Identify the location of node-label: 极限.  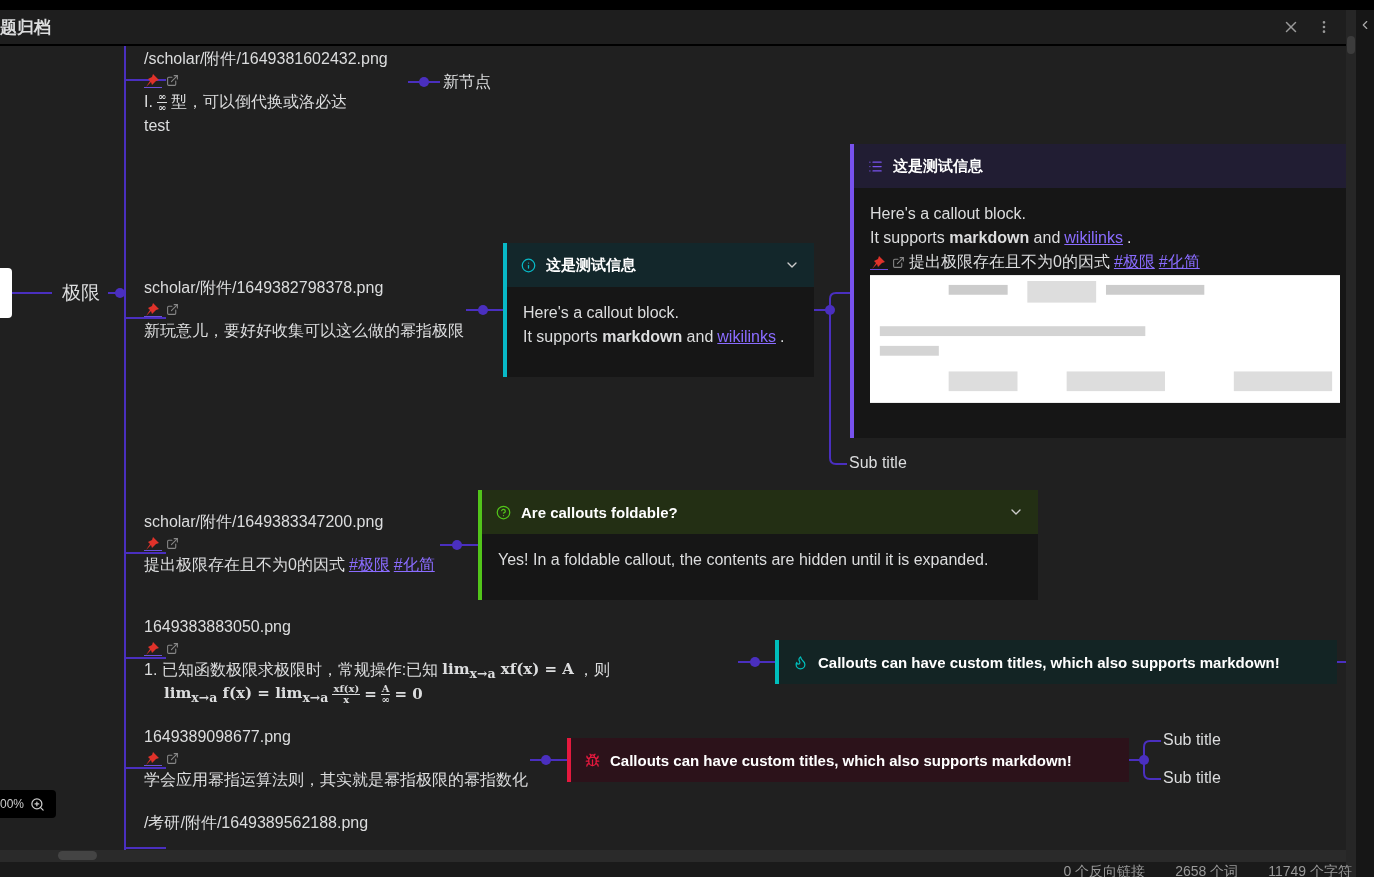
(81, 293).